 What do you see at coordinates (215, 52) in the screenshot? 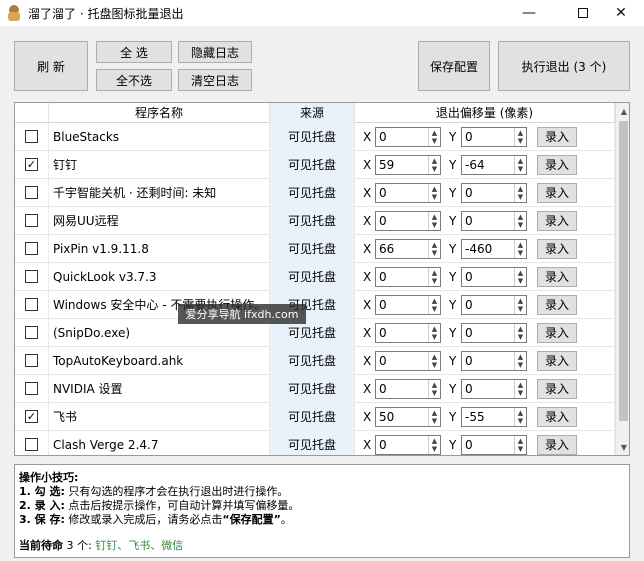
I see `hide-log-button: 隐藏日志` at bounding box center [215, 52].